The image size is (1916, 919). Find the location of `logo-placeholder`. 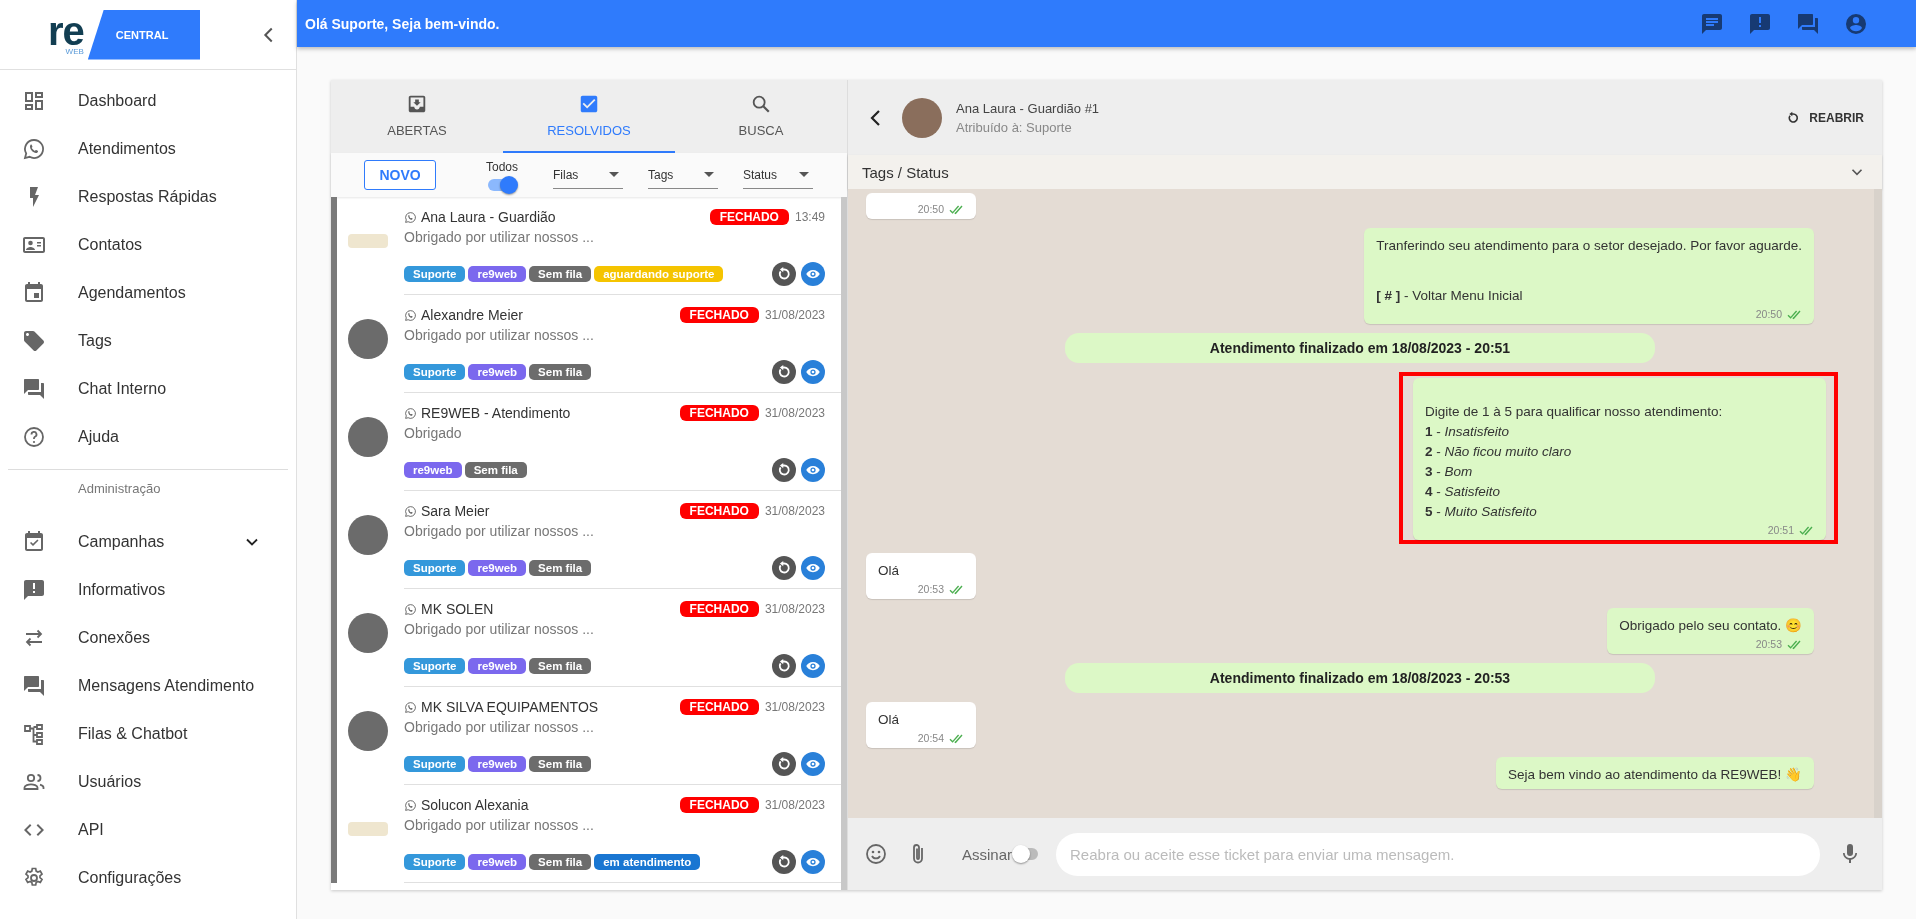

logo-placeholder is located at coordinates (368, 241).